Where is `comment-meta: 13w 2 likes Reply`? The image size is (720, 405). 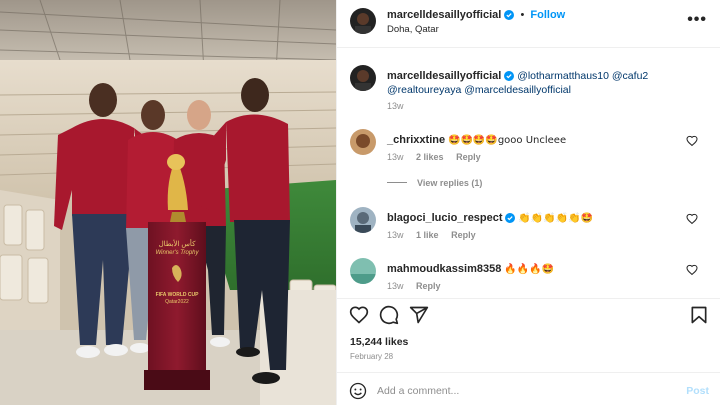 comment-meta: 13w 2 likes Reply is located at coordinates (439, 157).